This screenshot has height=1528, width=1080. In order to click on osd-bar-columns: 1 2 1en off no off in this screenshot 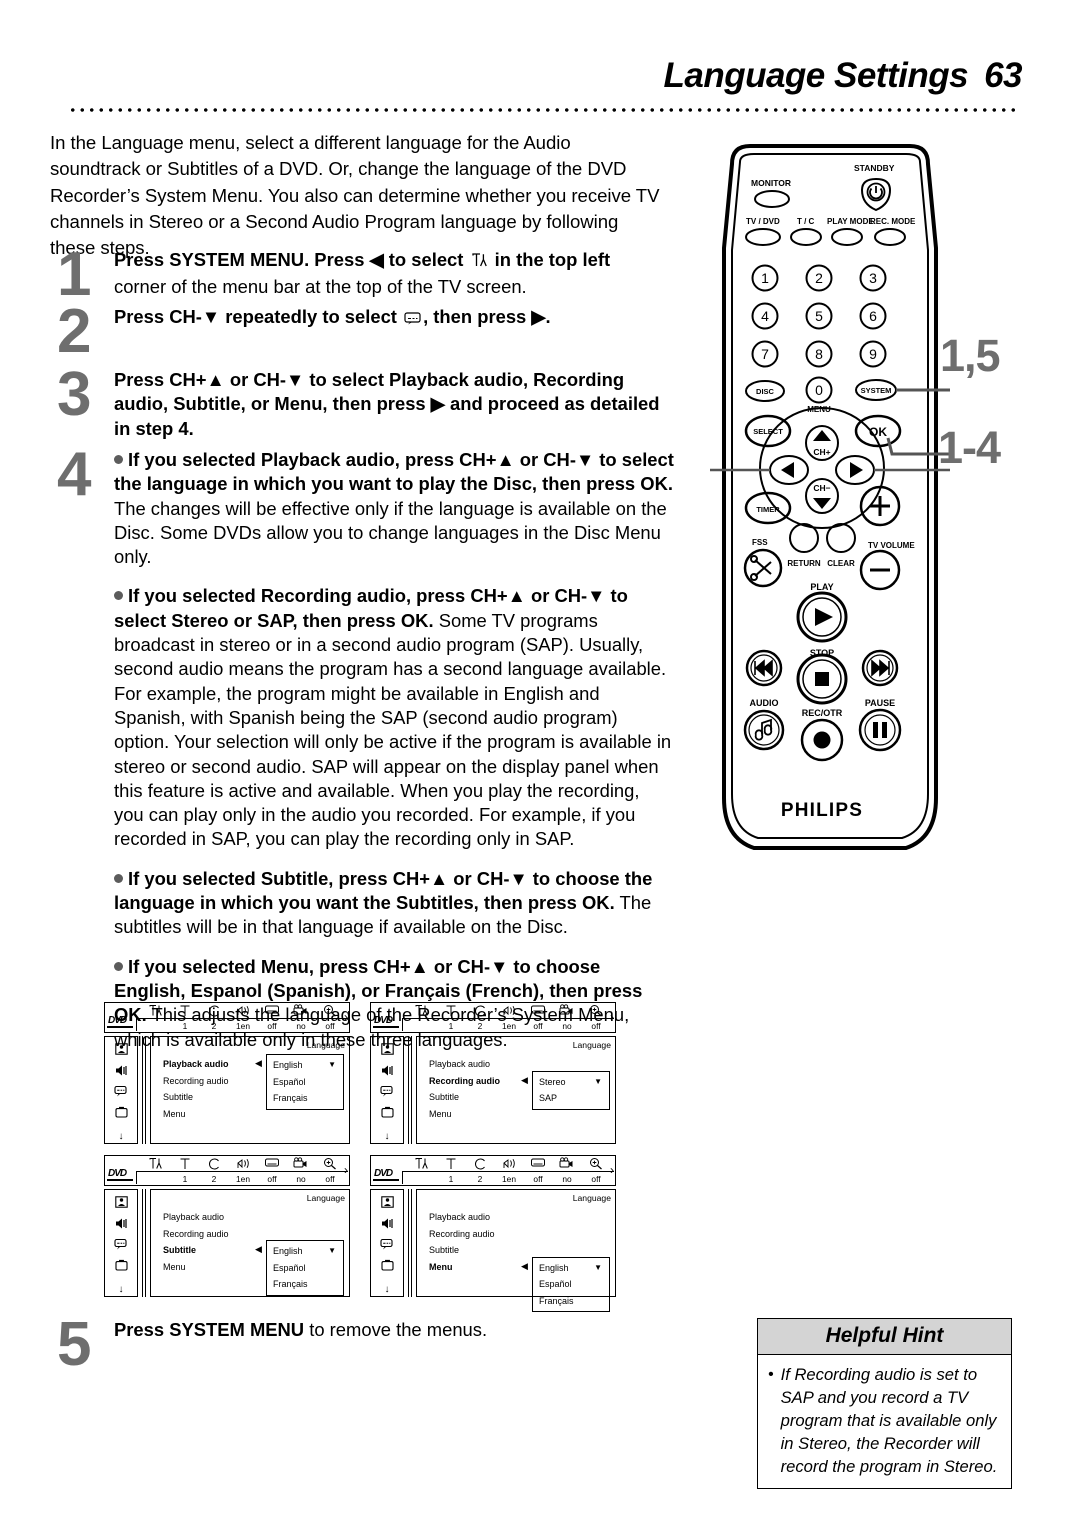, I will do `click(242, 1018)`.